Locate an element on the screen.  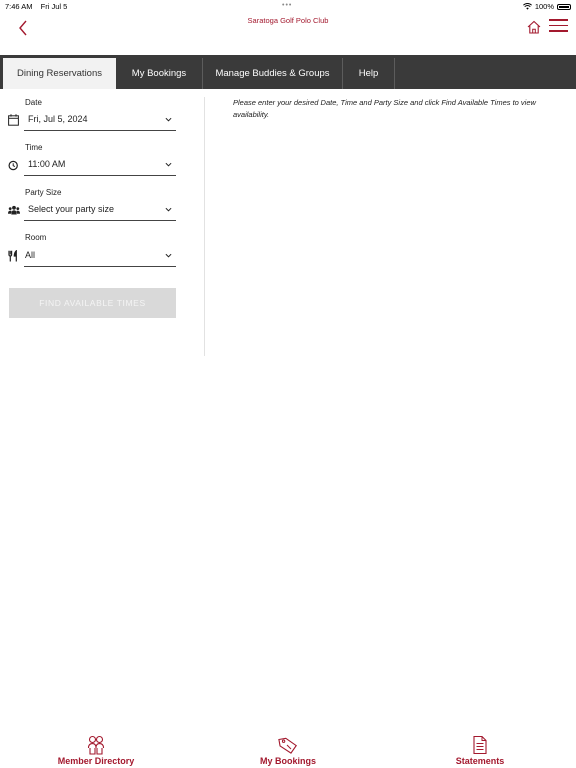
calendar-icon is located at coordinates (13, 120).